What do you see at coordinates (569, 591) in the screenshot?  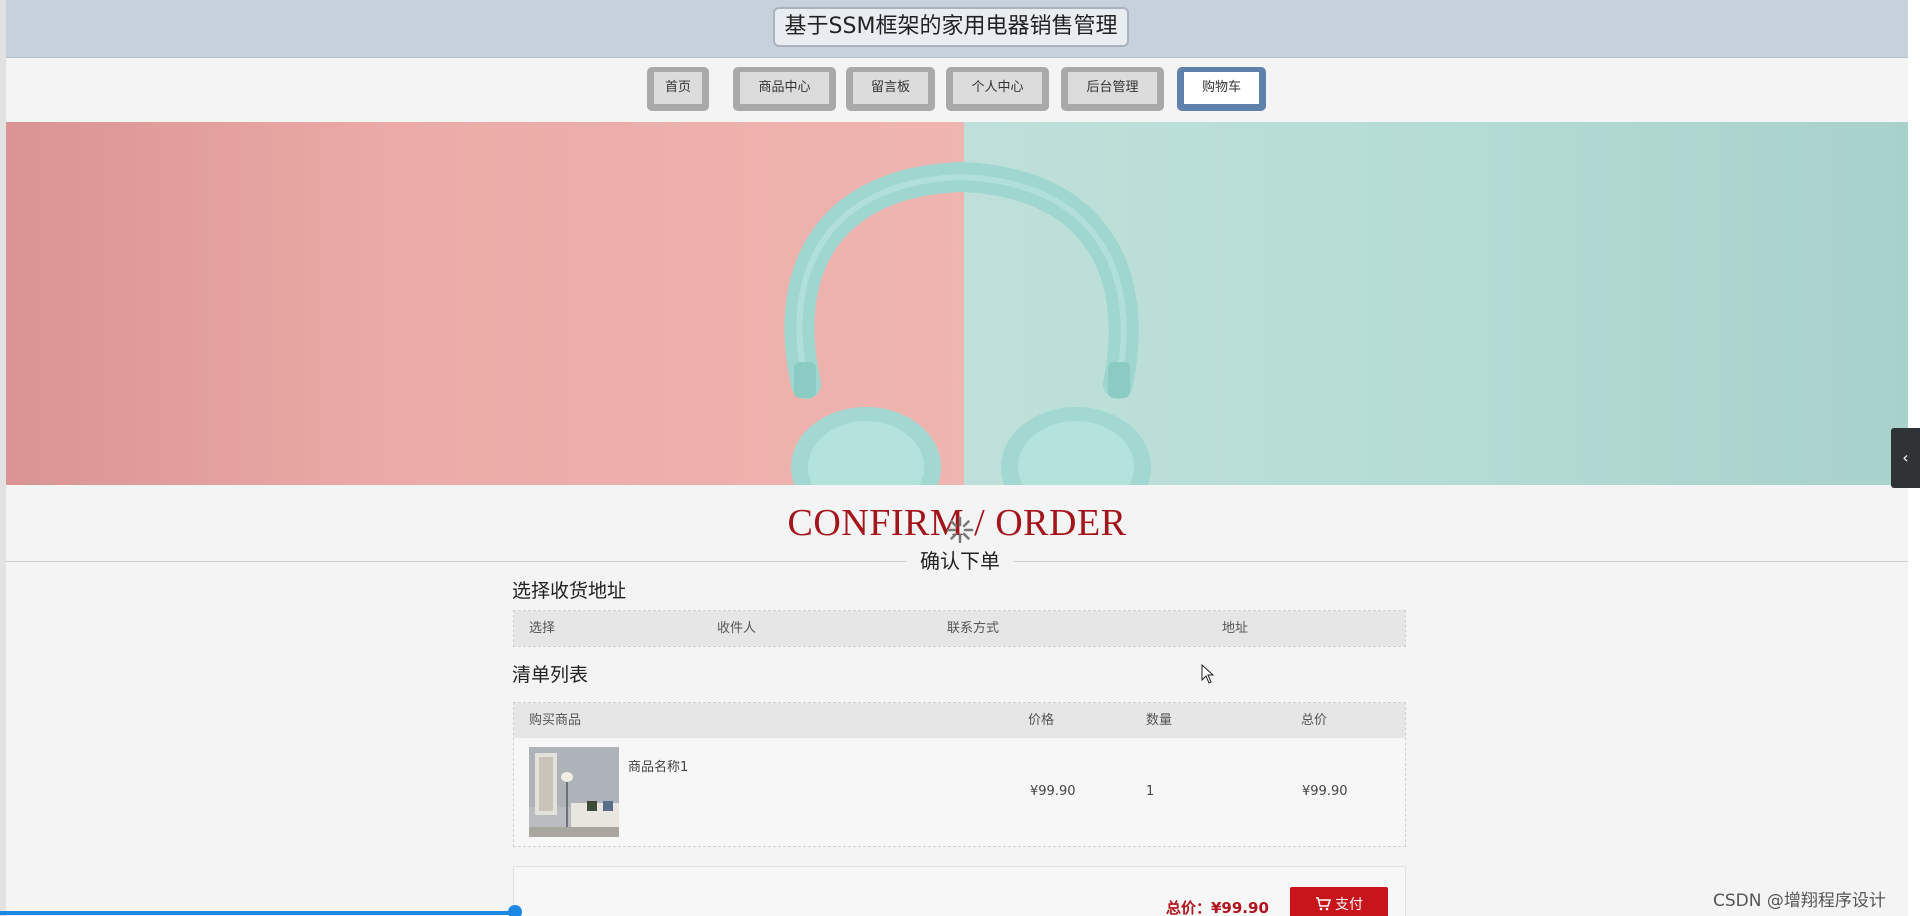 I see `address-section-title: 选择收货地址` at bounding box center [569, 591].